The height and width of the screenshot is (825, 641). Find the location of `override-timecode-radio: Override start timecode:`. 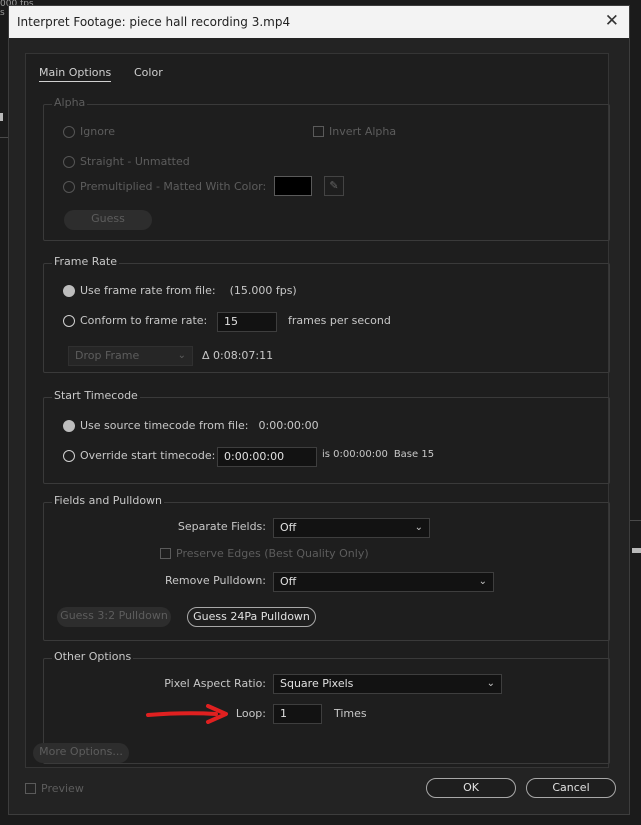

override-timecode-radio: Override start timecode: is located at coordinates (139, 455).